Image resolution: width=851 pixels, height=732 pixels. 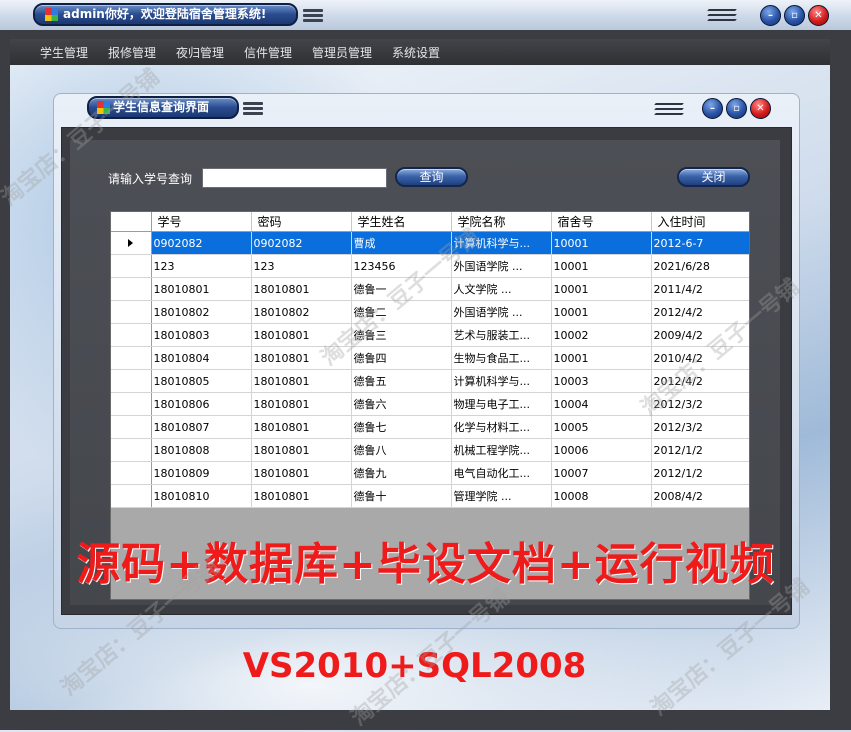 What do you see at coordinates (712, 108) in the screenshot?
I see `child-minimize-icon: –` at bounding box center [712, 108].